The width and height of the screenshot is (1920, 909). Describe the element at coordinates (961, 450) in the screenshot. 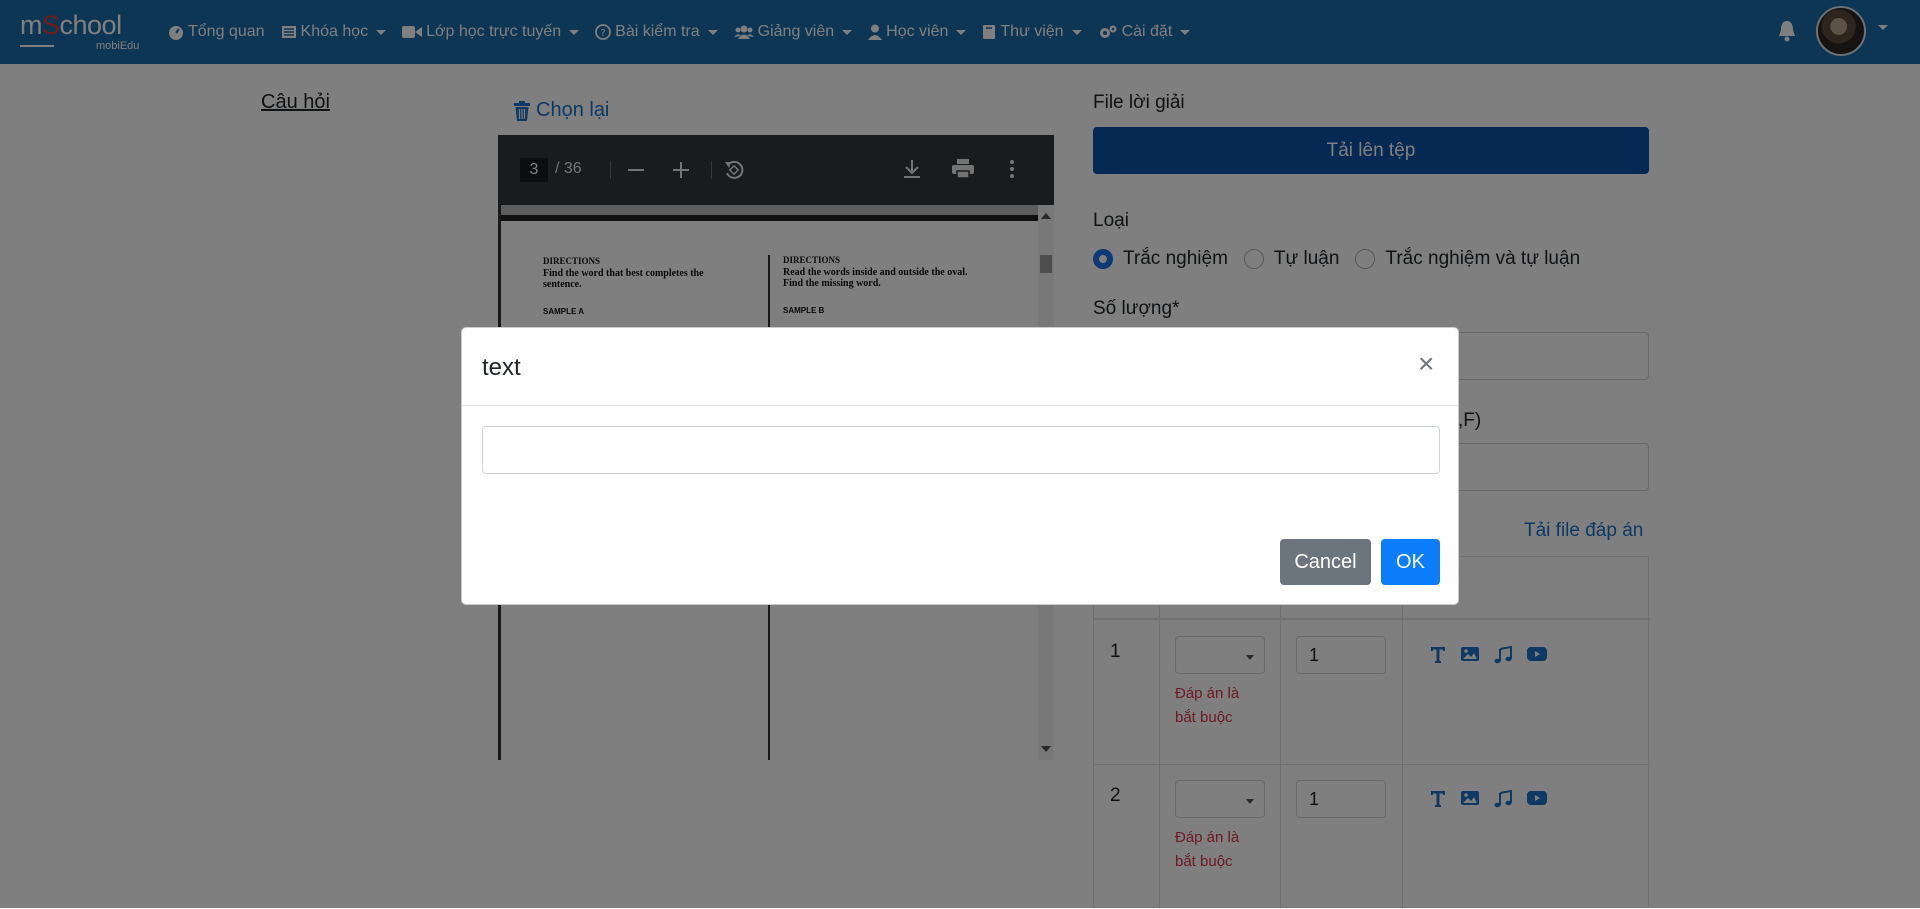

I see `modal-text-input` at that location.